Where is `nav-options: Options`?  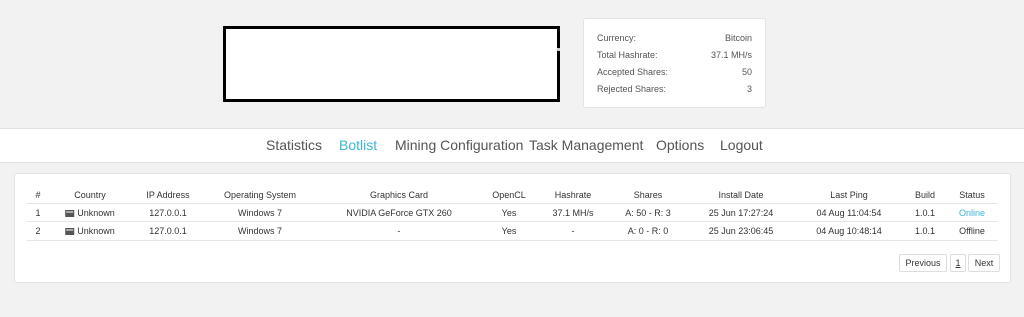
nav-options: Options is located at coordinates (680, 145).